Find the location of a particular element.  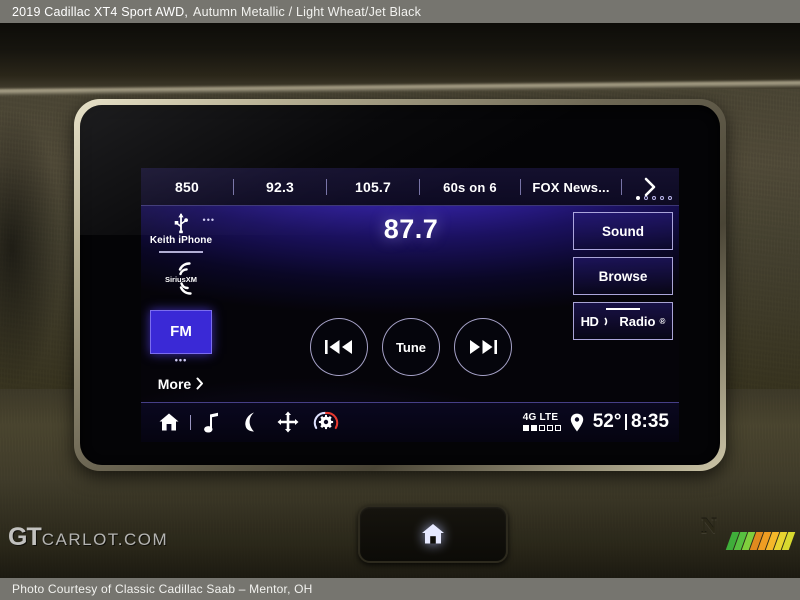

network-label: 4G LTE is located at coordinates (540, 417).